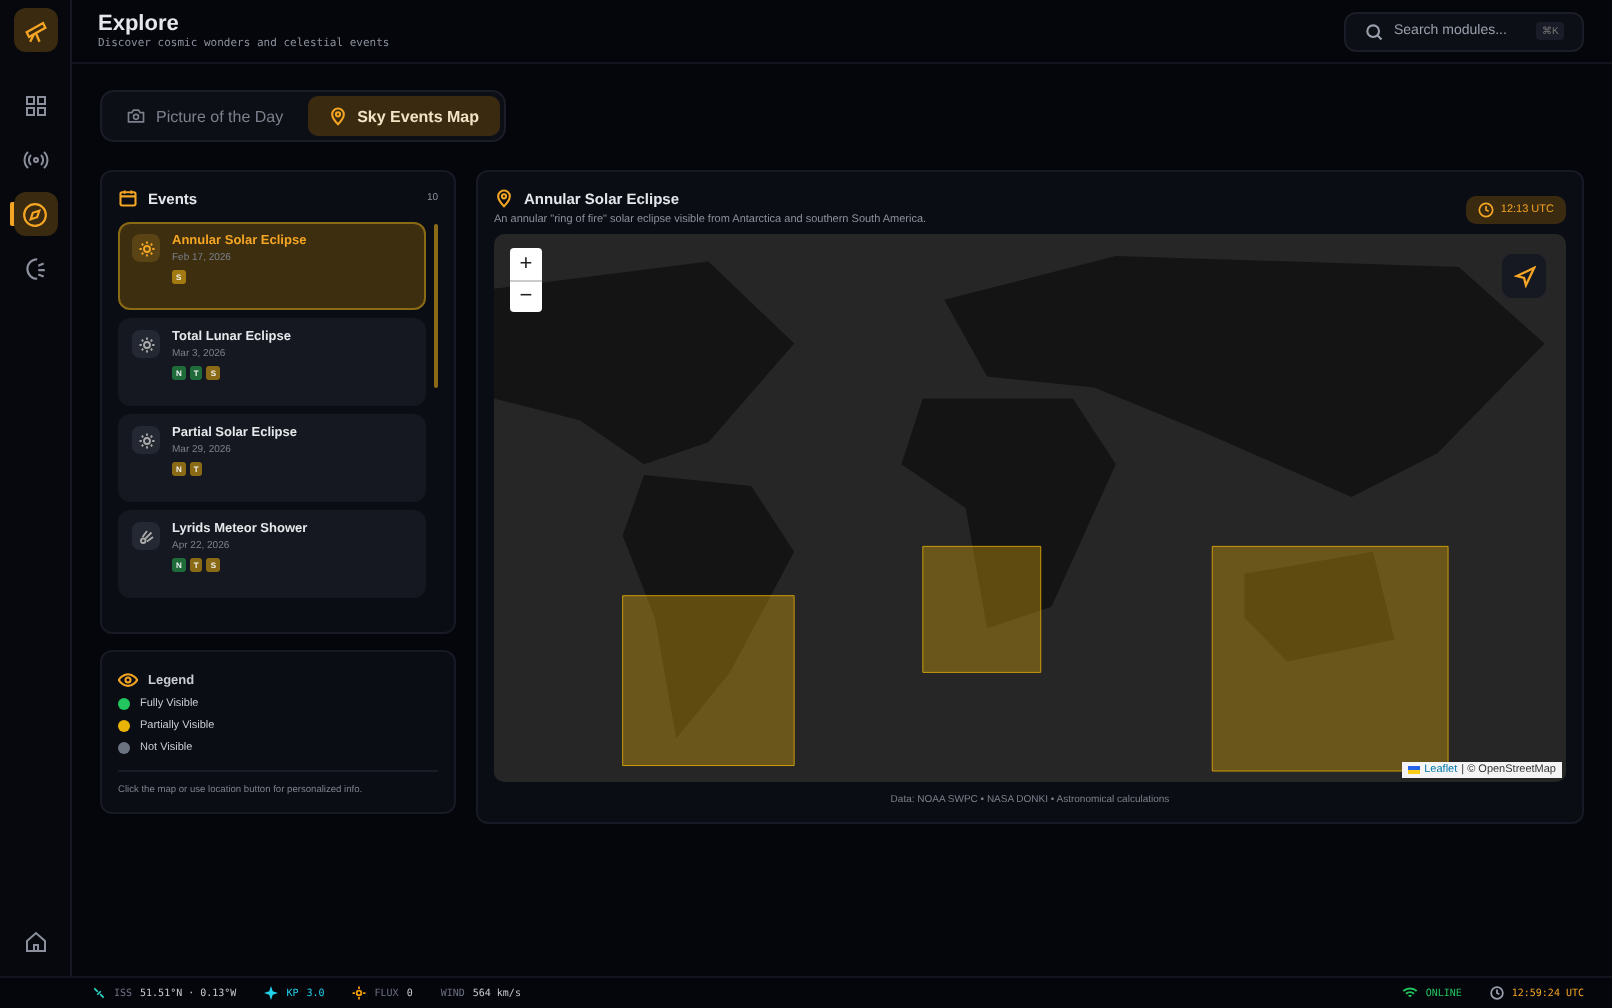 This screenshot has height=1008, width=1612. Describe the element at coordinates (139, 24) in the screenshot. I see `page-title: Explore` at that location.